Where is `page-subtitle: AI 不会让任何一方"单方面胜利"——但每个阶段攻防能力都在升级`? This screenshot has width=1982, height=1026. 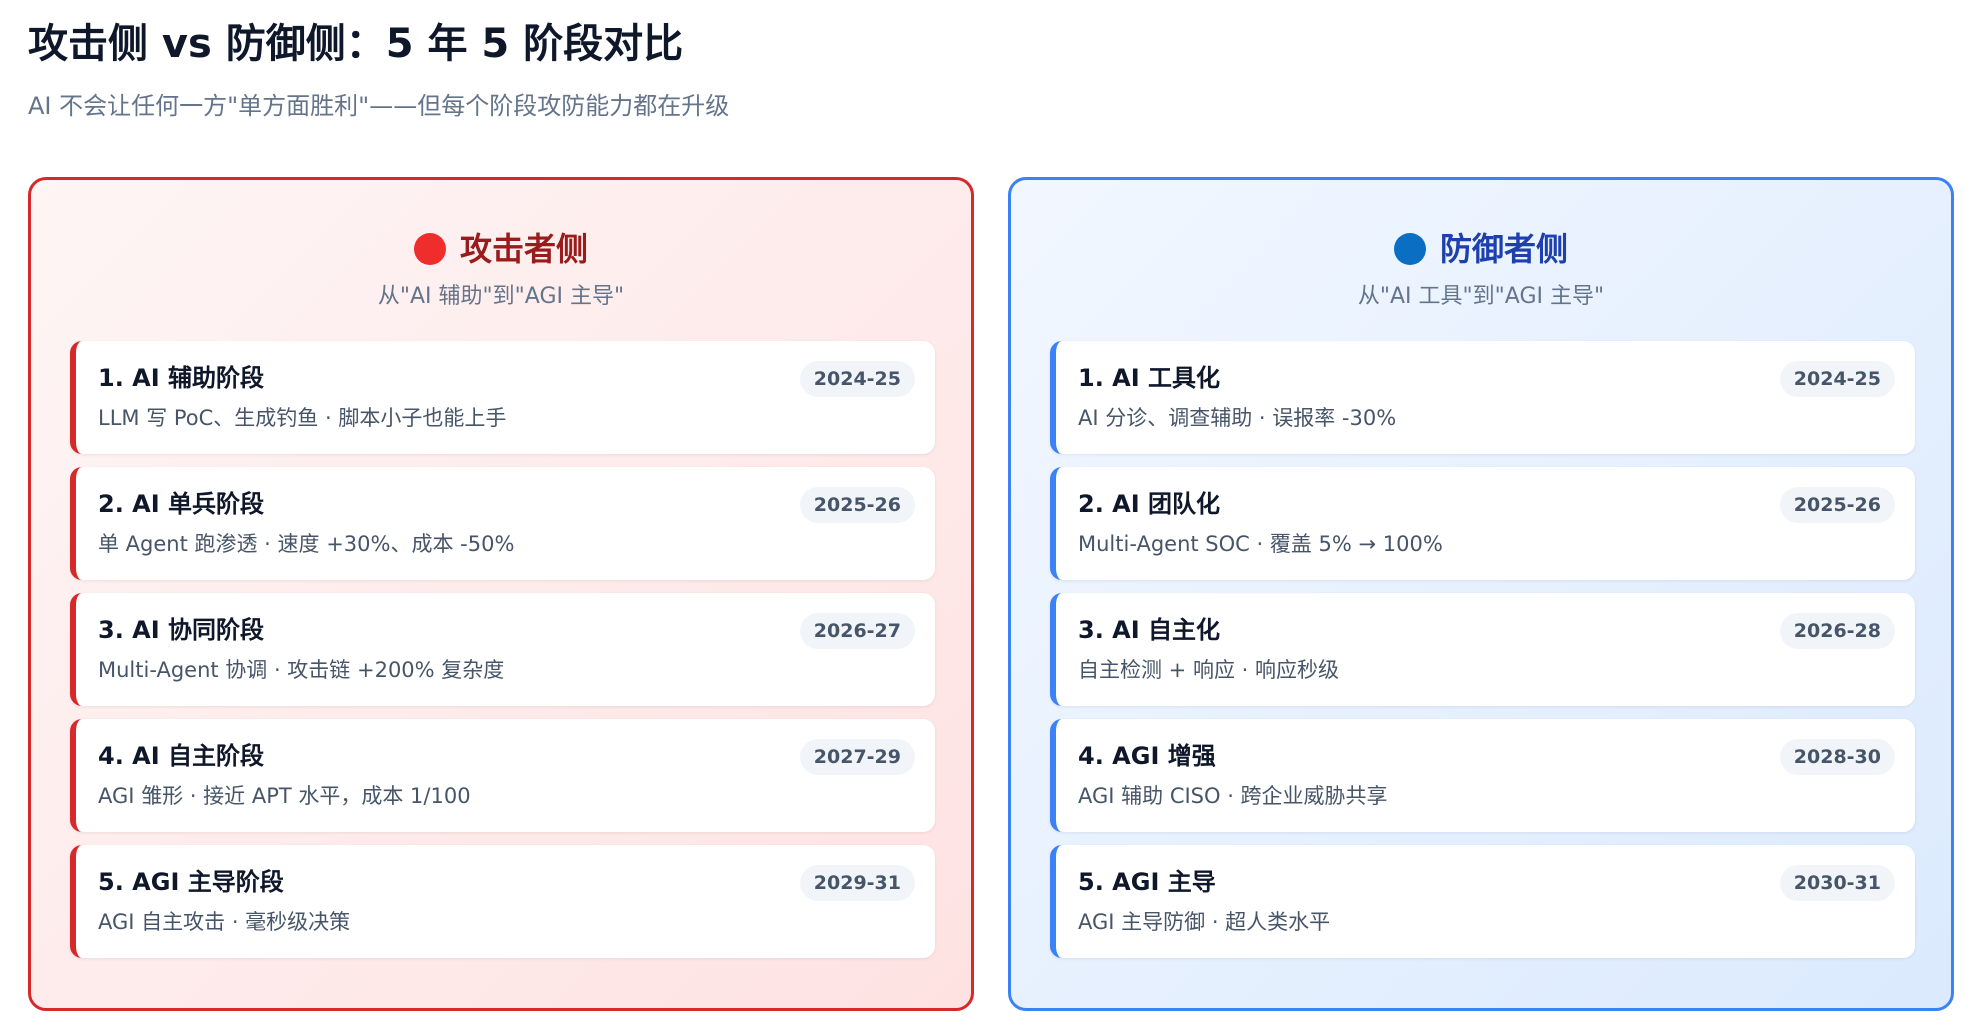
page-subtitle: AI 不会让任何一方"单方面胜利"——但每个阶段攻防能力都在升级 is located at coordinates (379, 106).